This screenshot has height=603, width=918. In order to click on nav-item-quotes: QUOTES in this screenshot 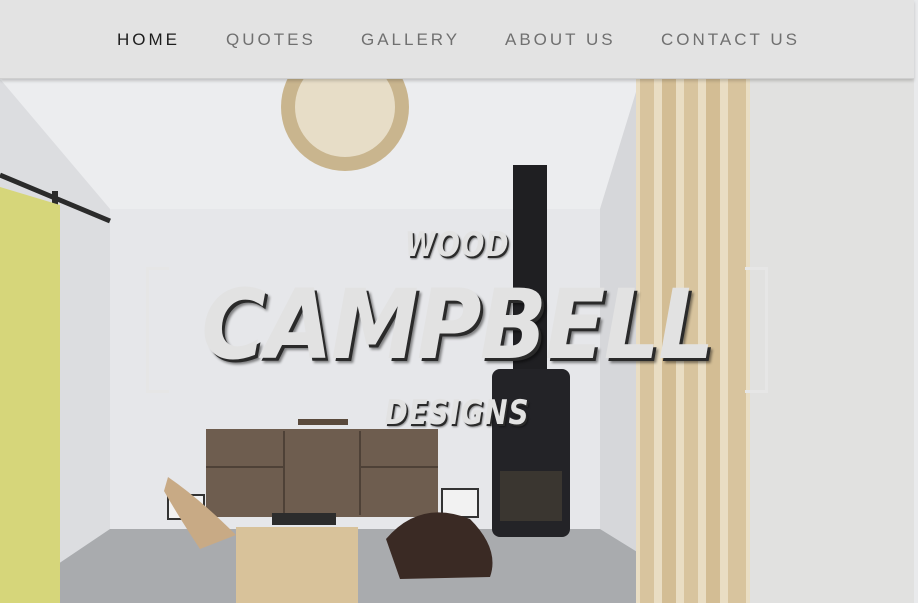, I will do `click(271, 40)`.